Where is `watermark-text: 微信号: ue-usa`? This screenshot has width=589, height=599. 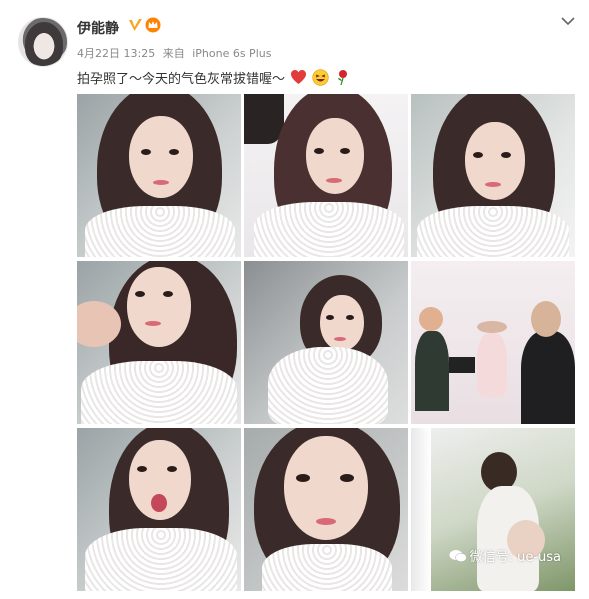 watermark-text: 微信号: ue-usa is located at coordinates (515, 557).